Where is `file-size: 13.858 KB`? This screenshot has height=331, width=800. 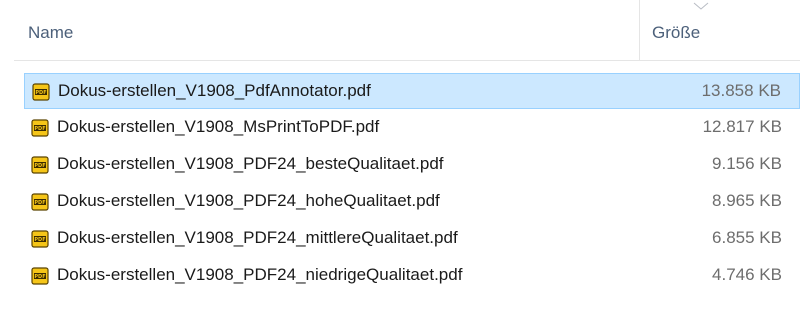
file-size: 13.858 KB is located at coordinates (741, 90).